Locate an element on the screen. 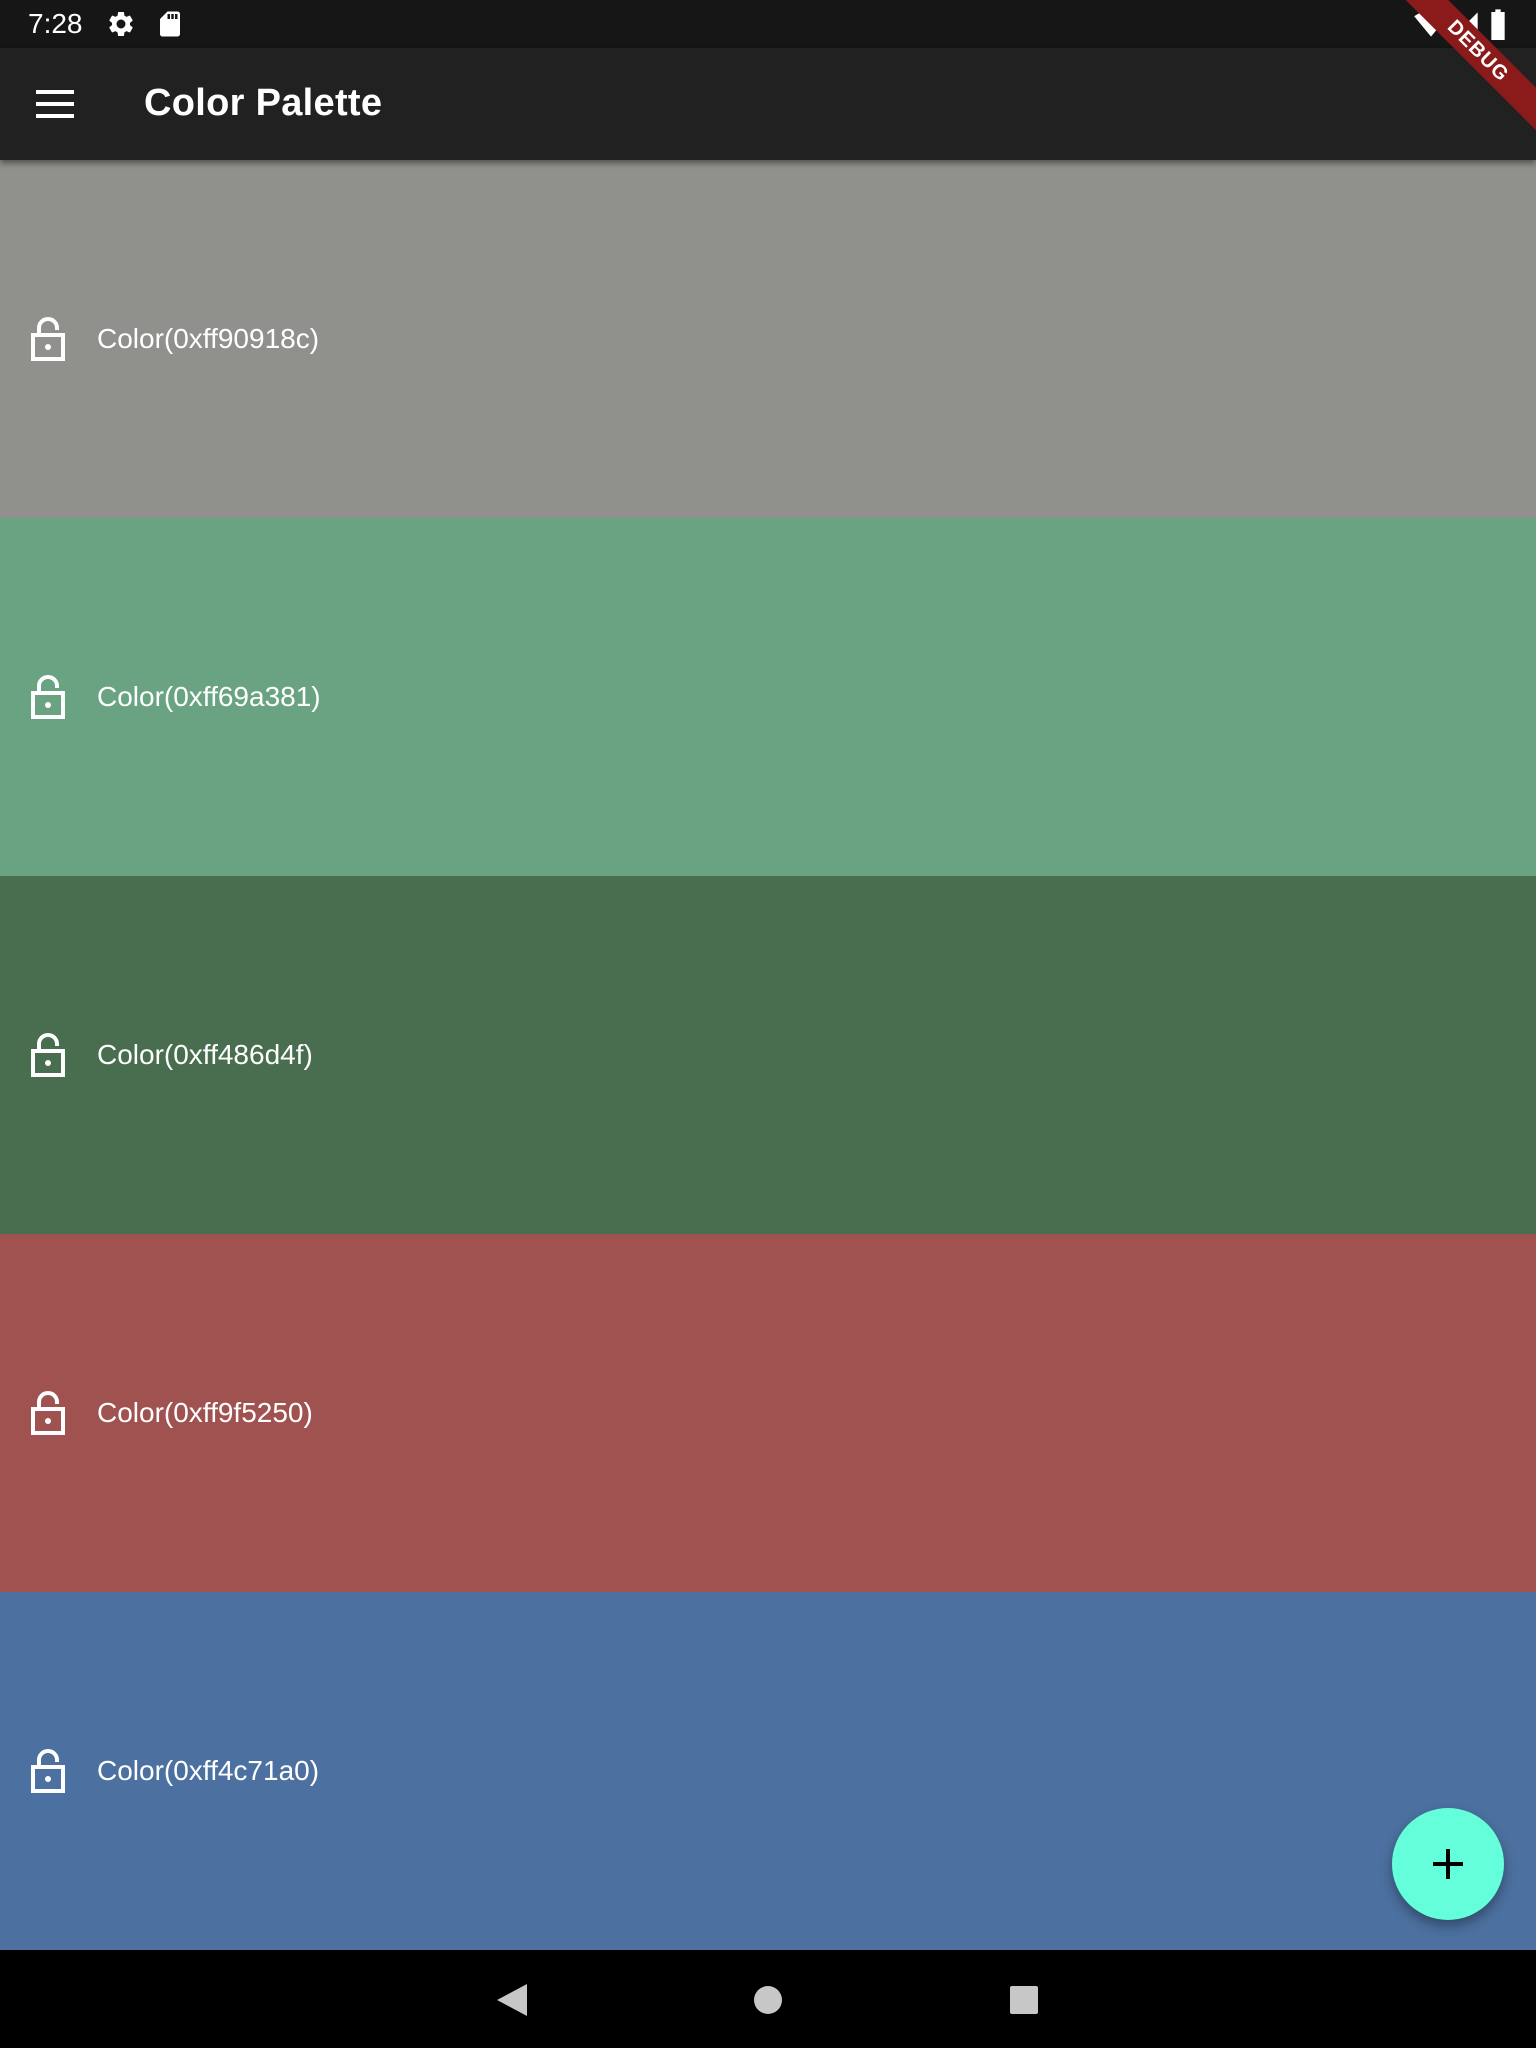 This screenshot has height=2048, width=1536. menu-button is located at coordinates (56, 104).